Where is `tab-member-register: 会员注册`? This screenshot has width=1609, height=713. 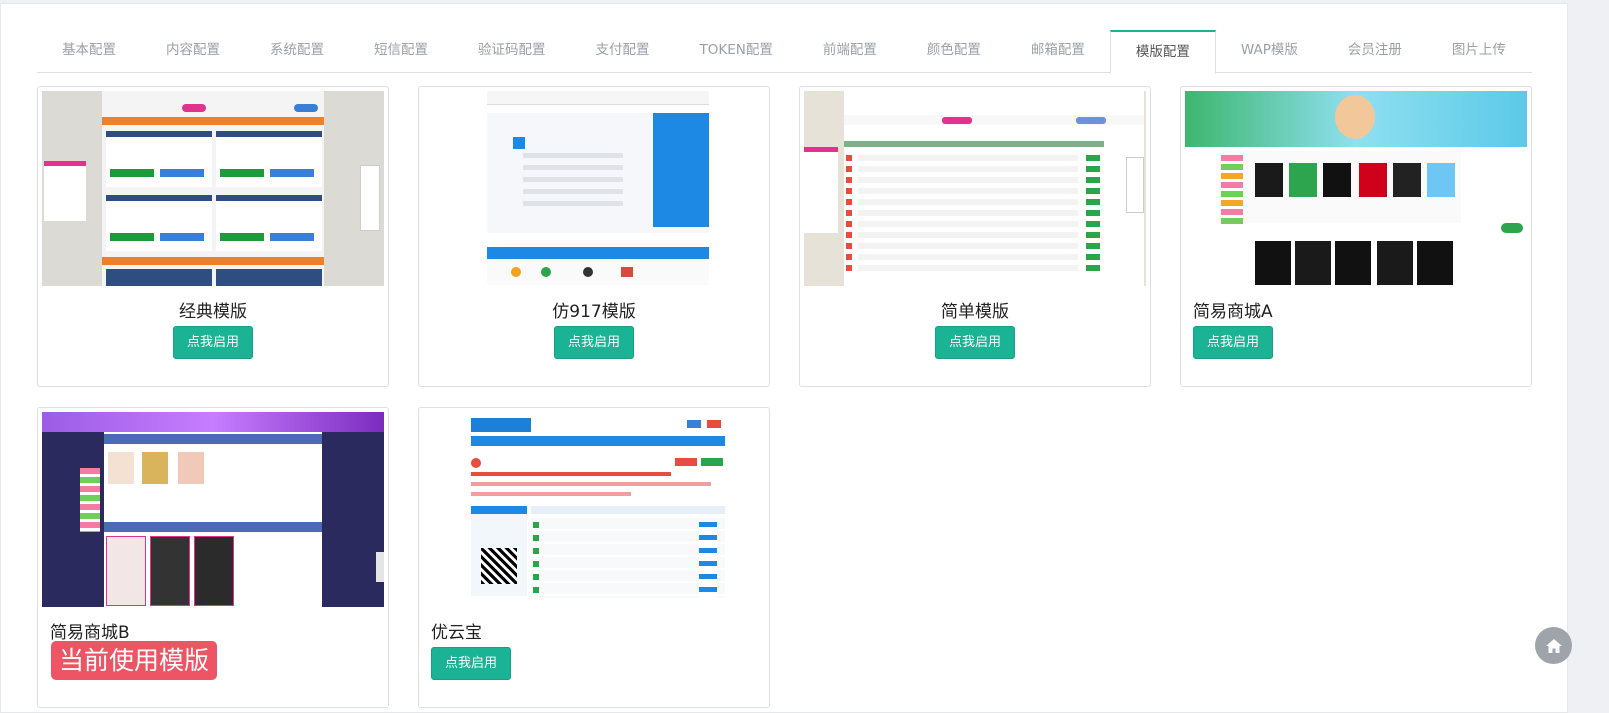
tab-member-register: 会员注册 is located at coordinates (1375, 51).